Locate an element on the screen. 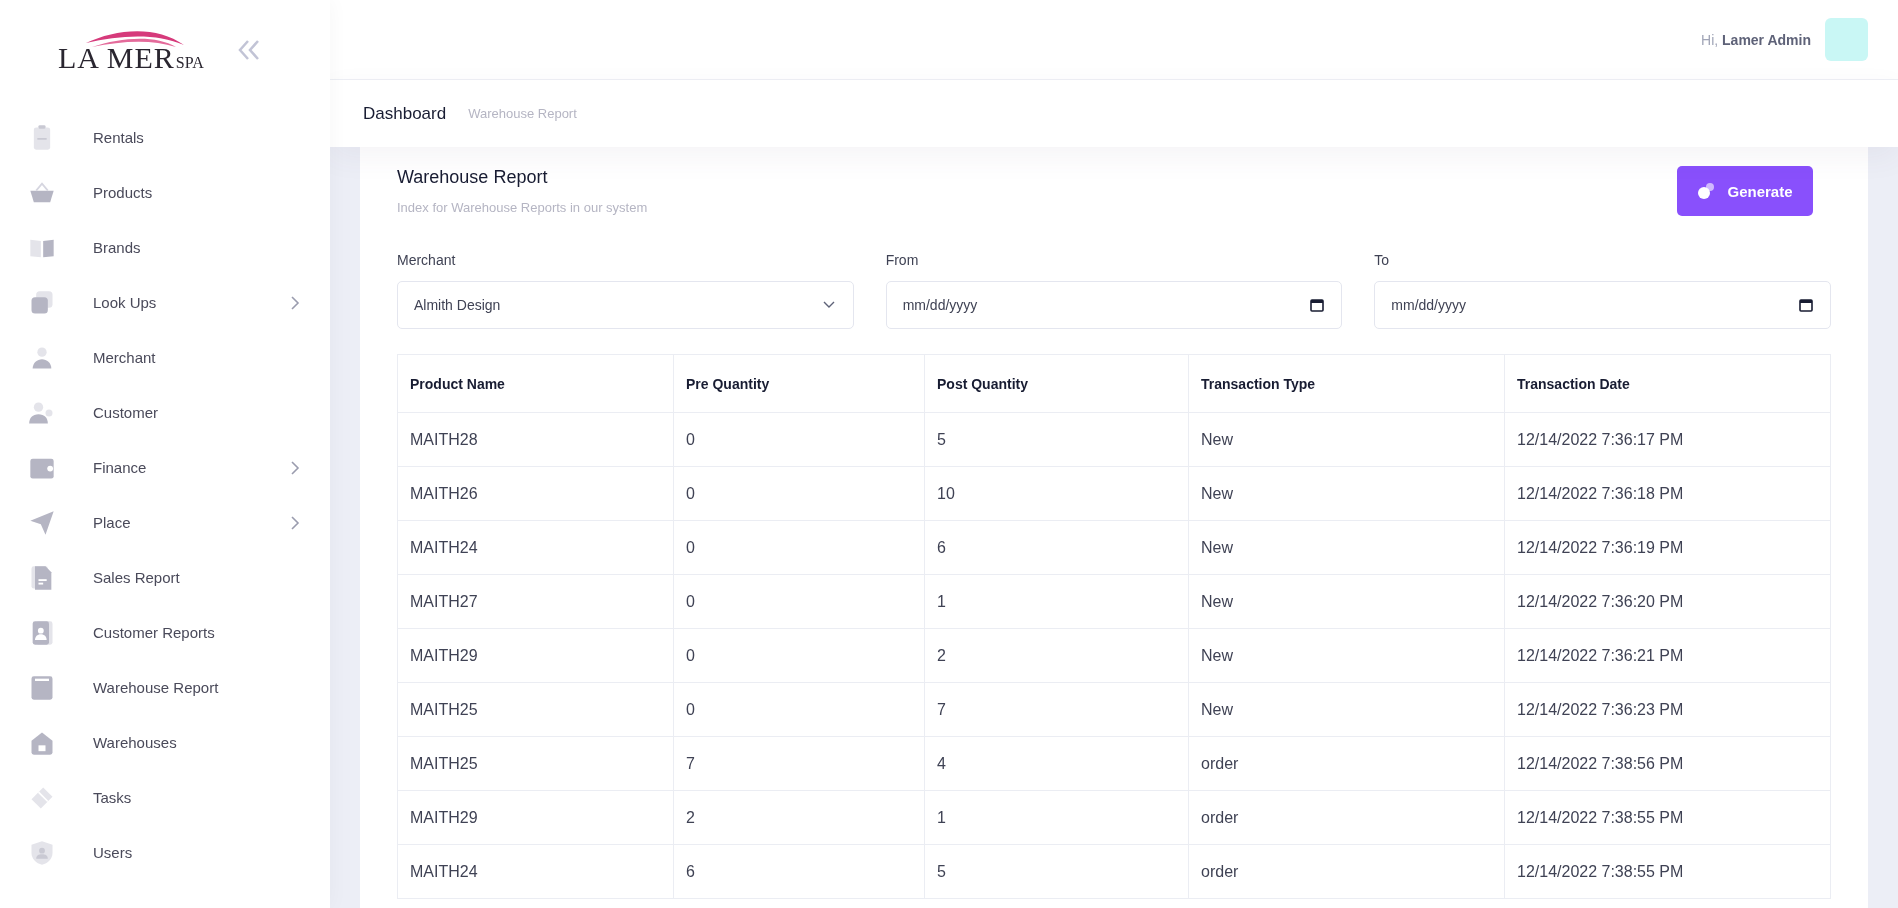 This screenshot has height=908, width=1898. sidebar-item: Merchant is located at coordinates (165, 357).